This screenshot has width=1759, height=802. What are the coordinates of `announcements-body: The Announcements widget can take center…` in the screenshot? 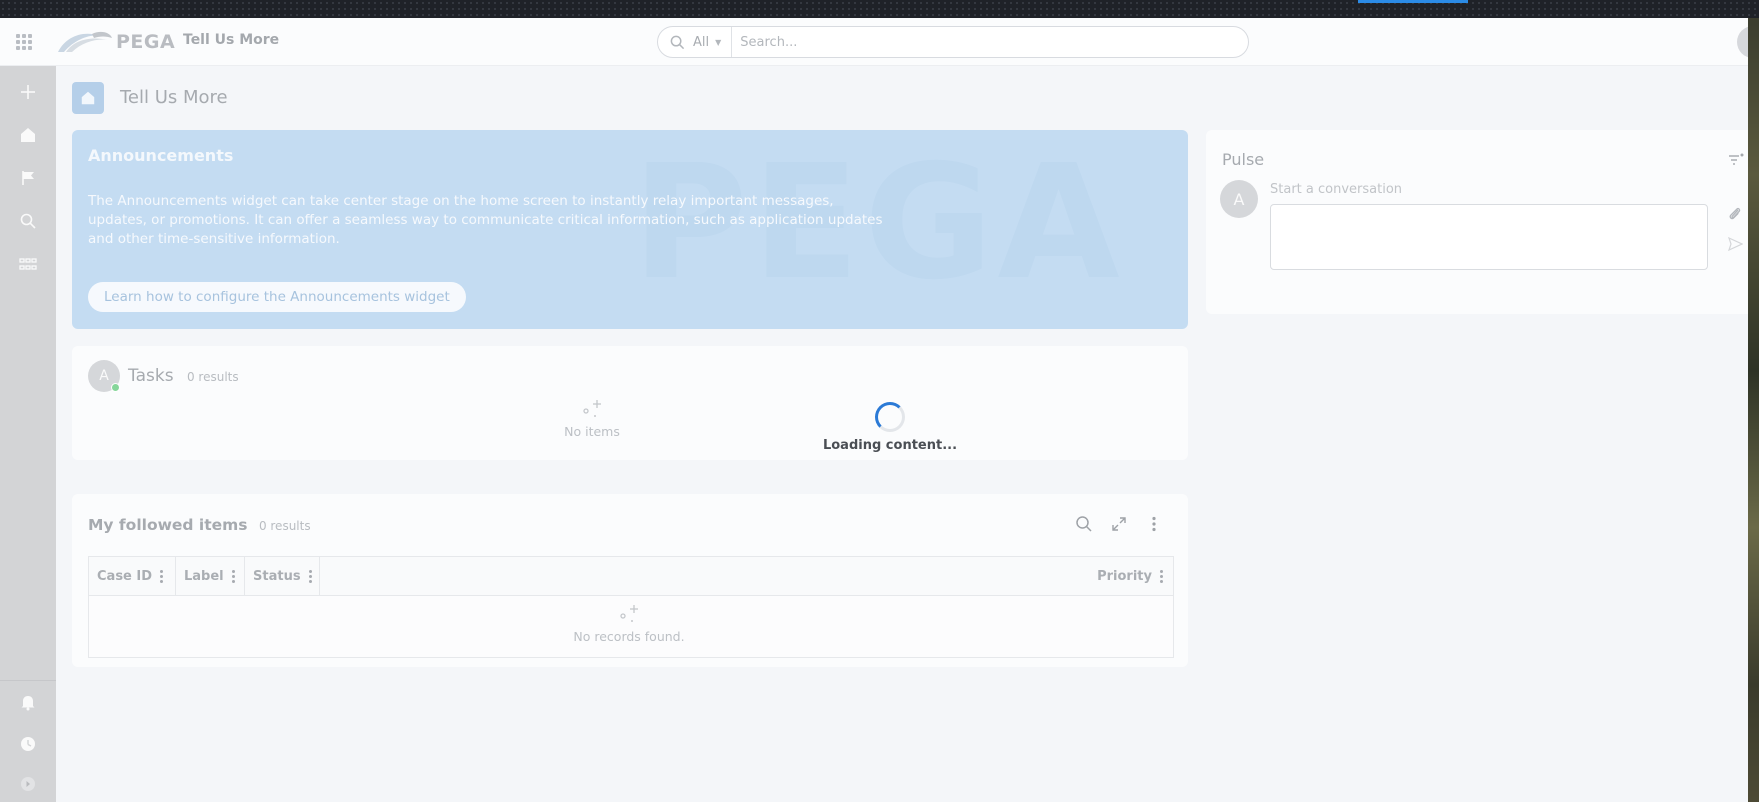 It's located at (485, 220).